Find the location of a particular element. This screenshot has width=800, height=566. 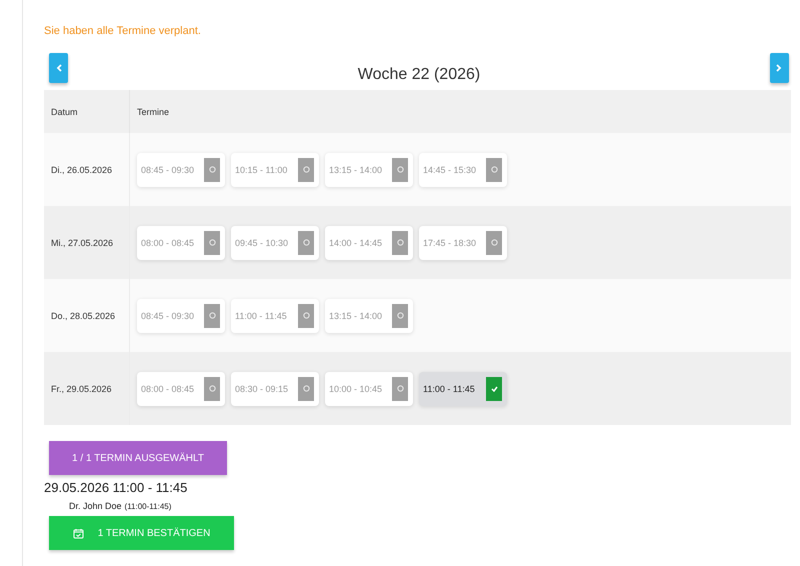

status-message: Sie haben alle Termine verplant. is located at coordinates (122, 30).